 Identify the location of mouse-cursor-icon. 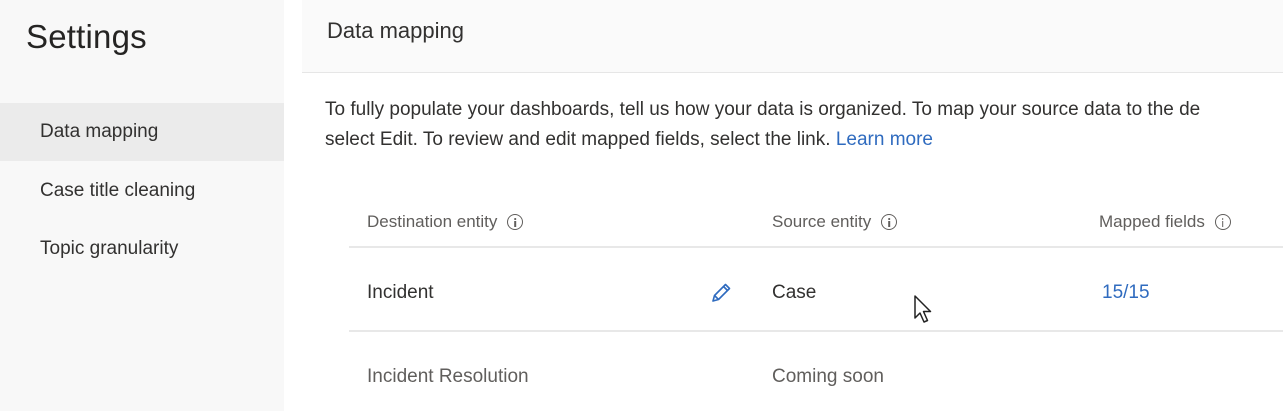
(923, 309).